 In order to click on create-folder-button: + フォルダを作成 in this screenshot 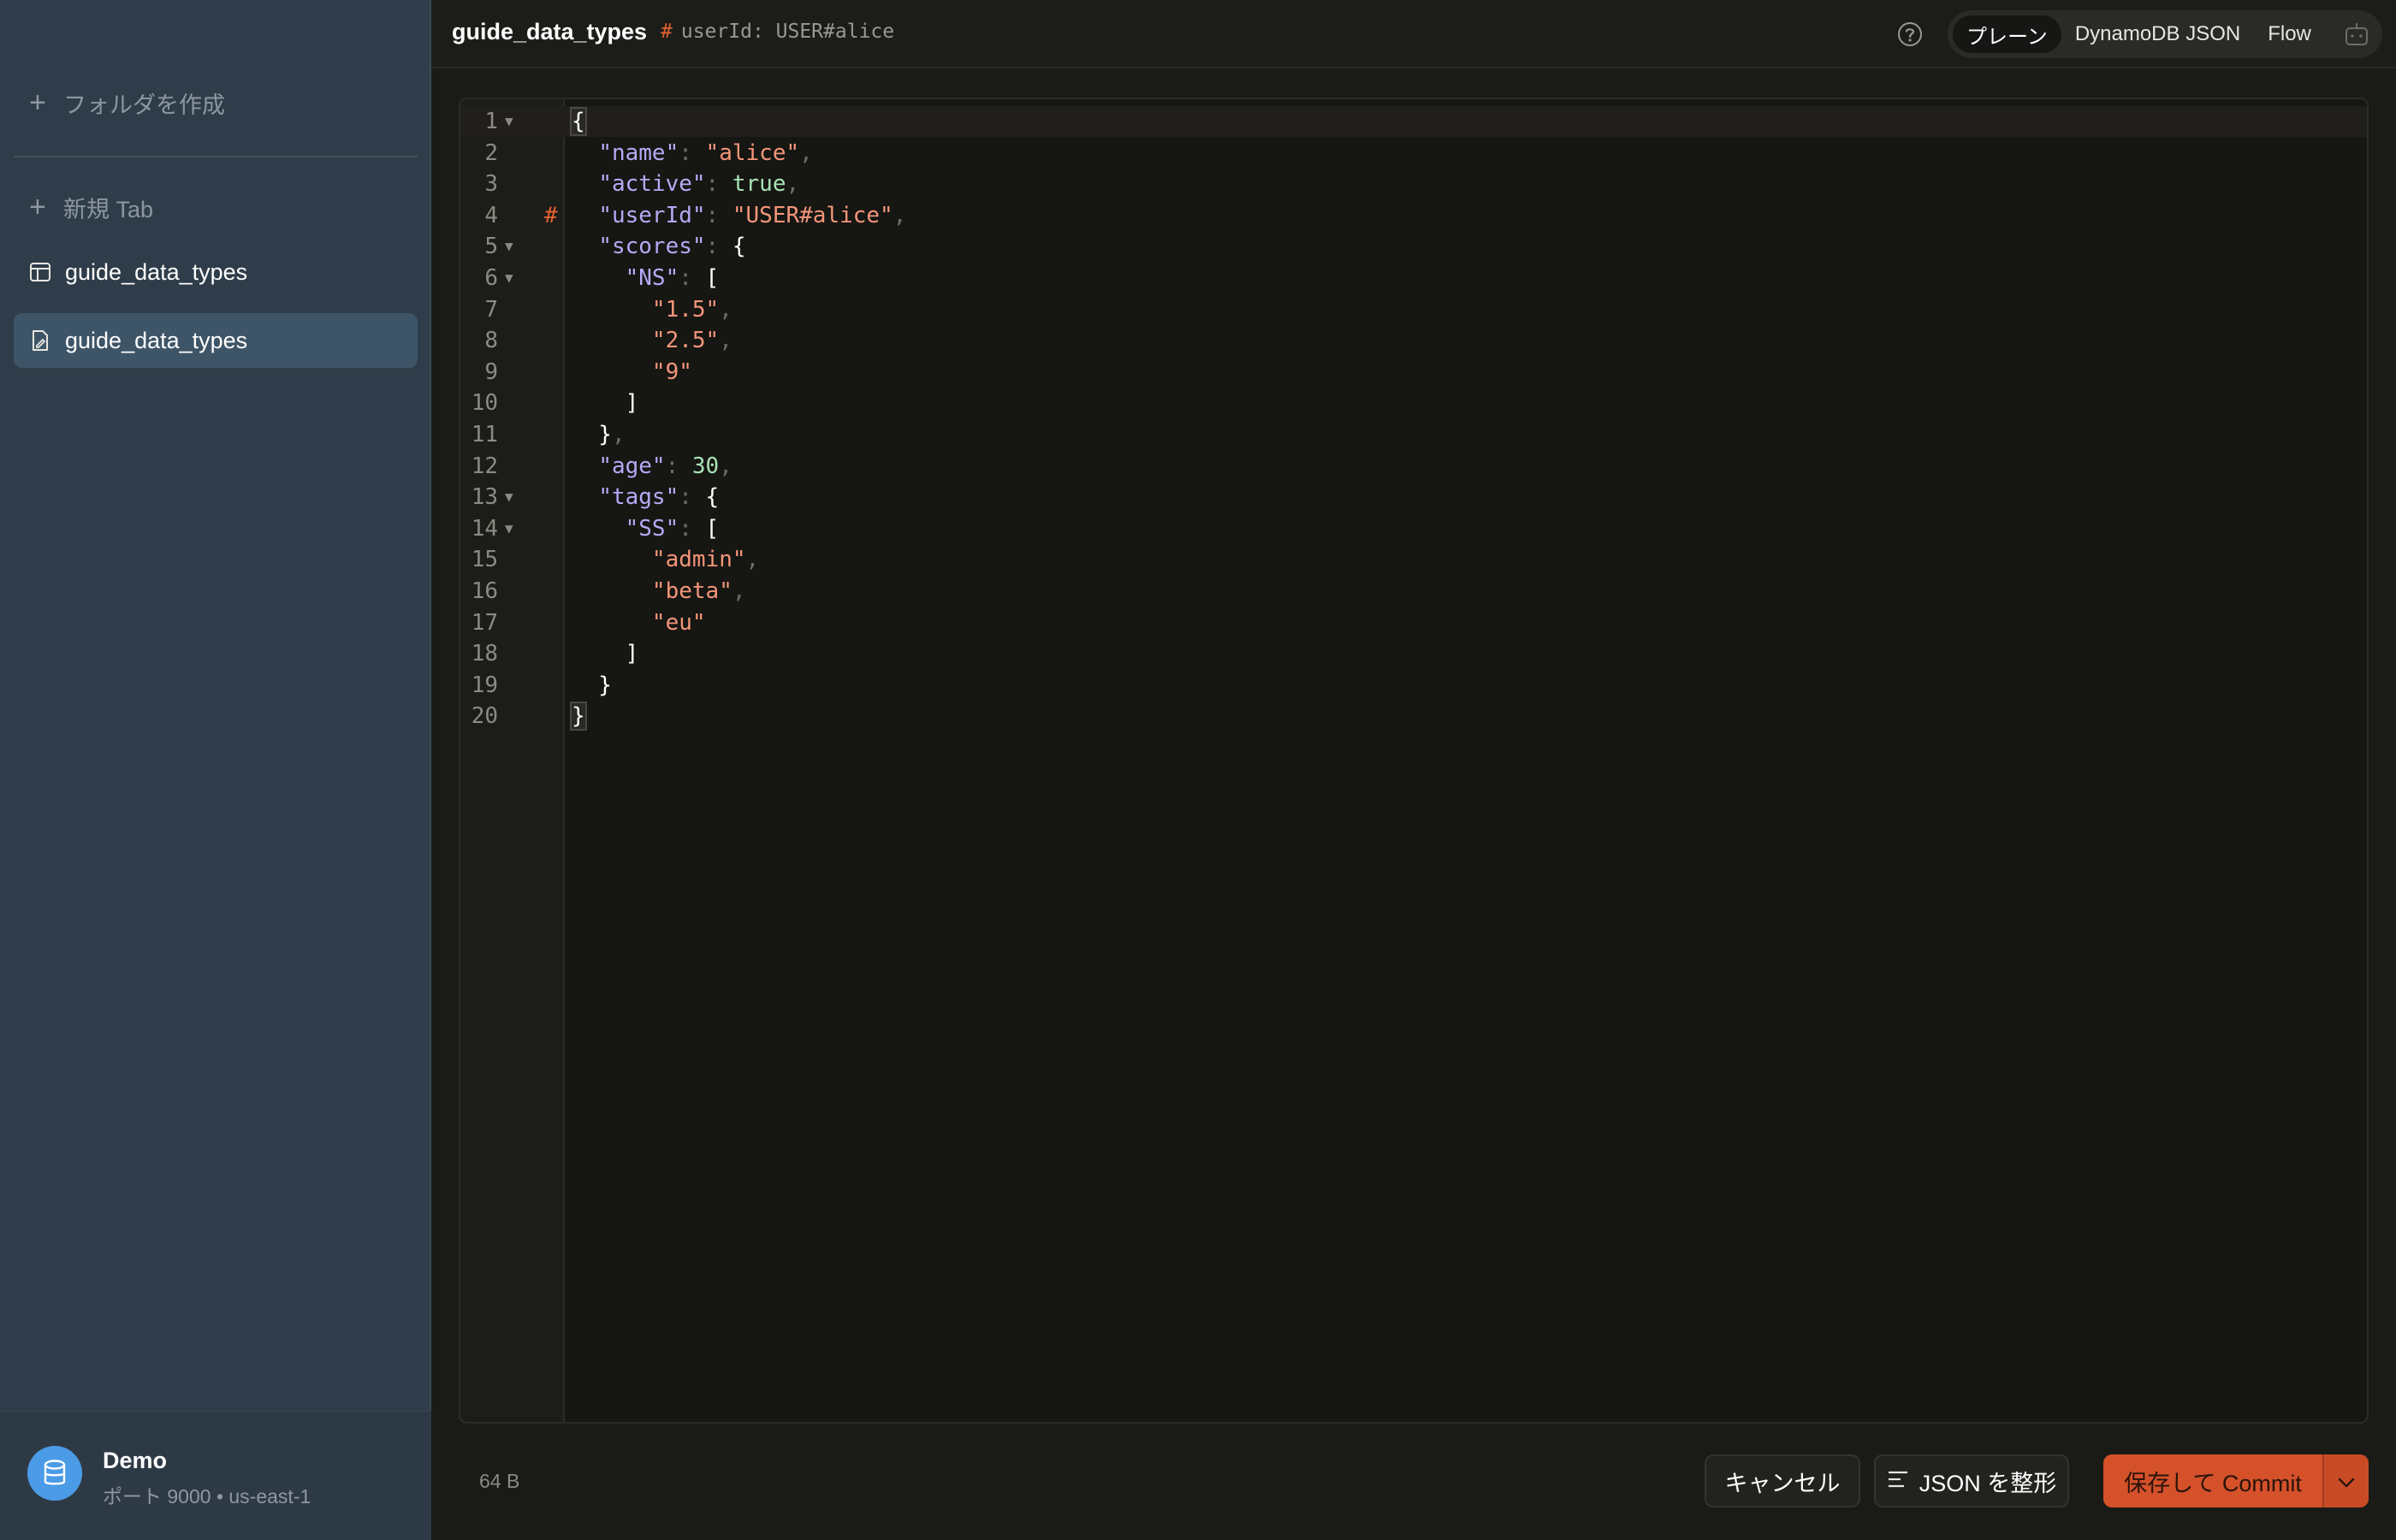, I will do `click(216, 102)`.